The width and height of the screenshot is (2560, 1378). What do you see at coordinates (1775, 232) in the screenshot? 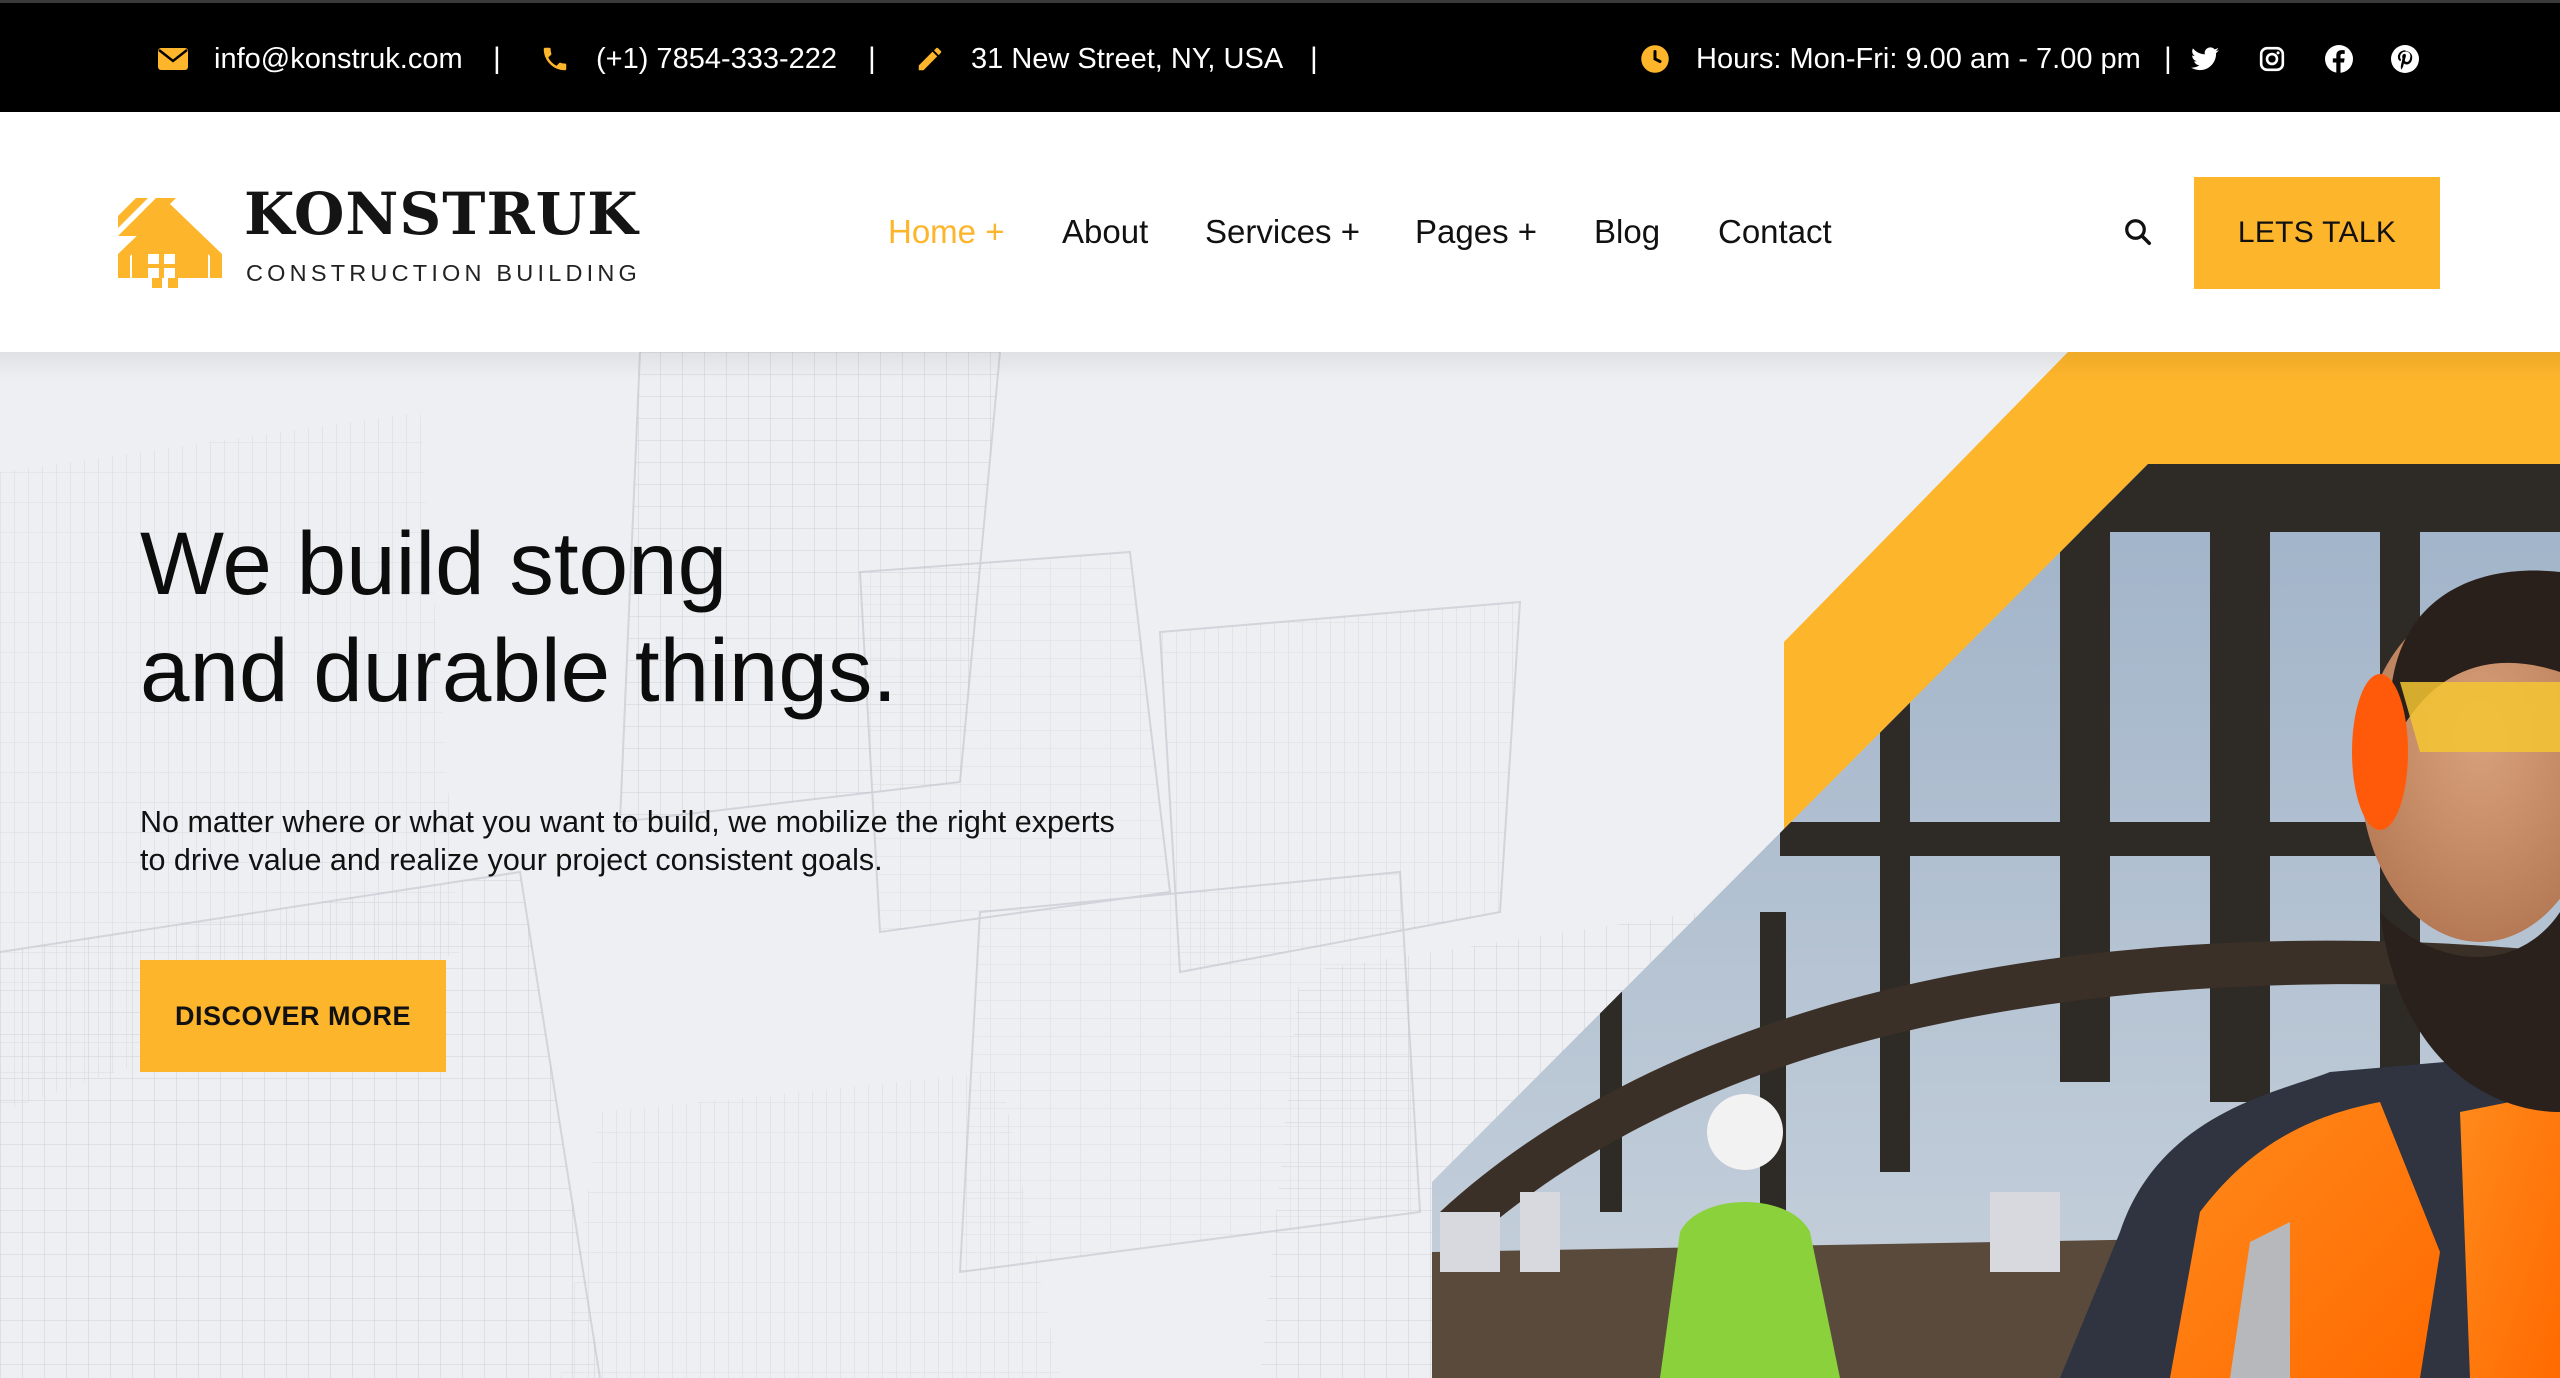
I see `nav-contact: Contact` at bounding box center [1775, 232].